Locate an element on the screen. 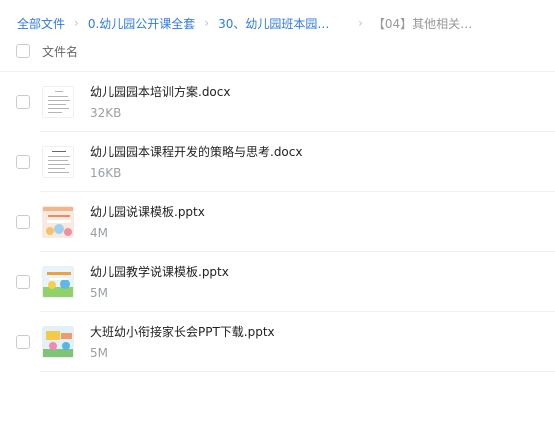 Image resolution: width=555 pixels, height=435 pixels. row-divider is located at coordinates (297, 371).